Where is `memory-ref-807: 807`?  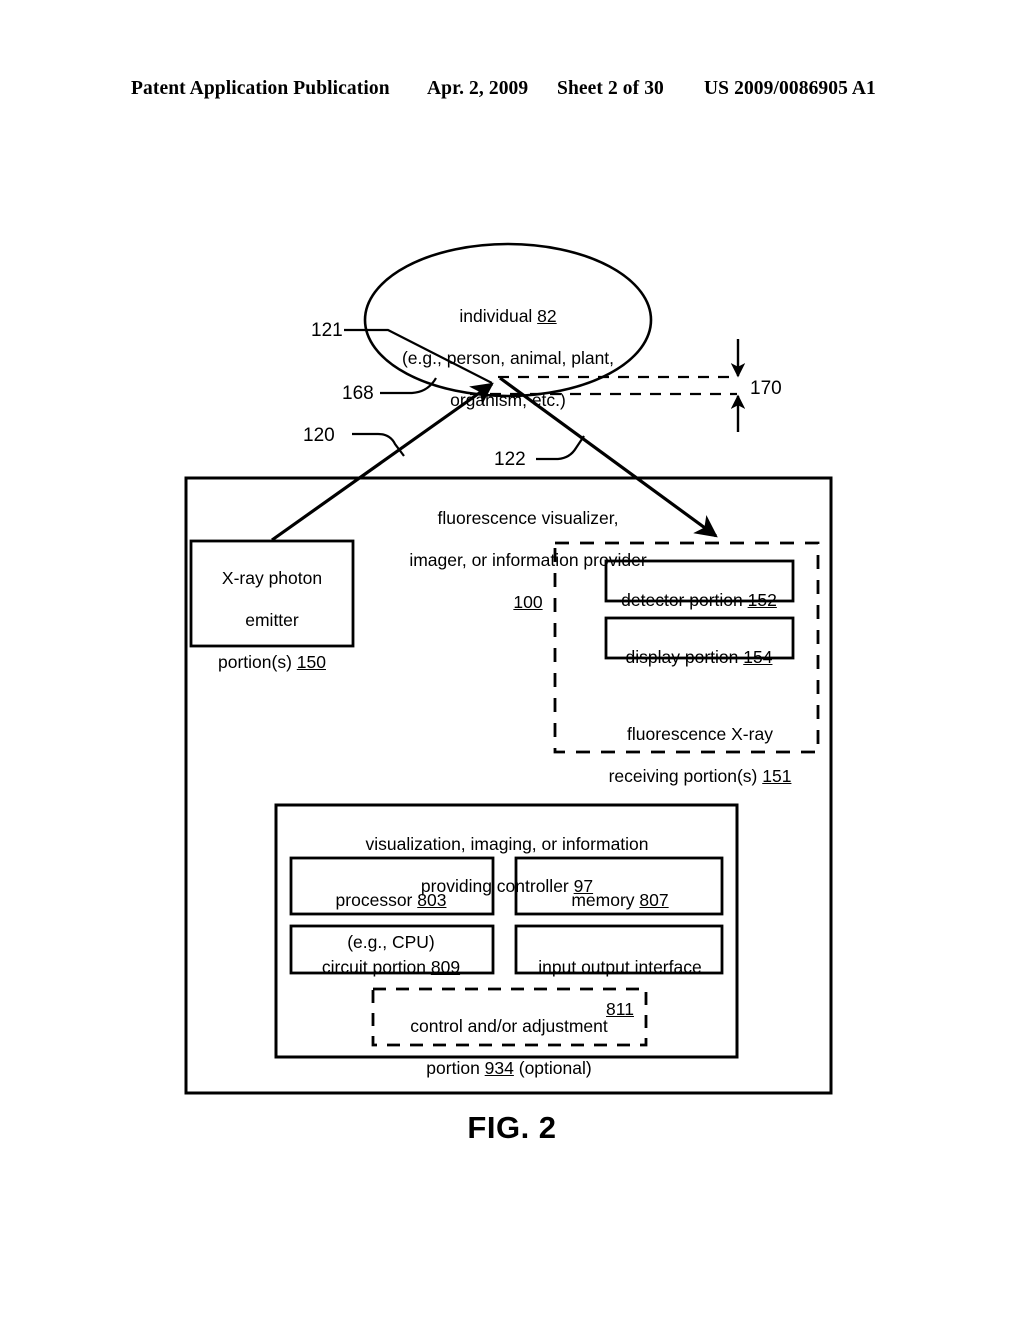 memory-ref-807: 807 is located at coordinates (654, 900).